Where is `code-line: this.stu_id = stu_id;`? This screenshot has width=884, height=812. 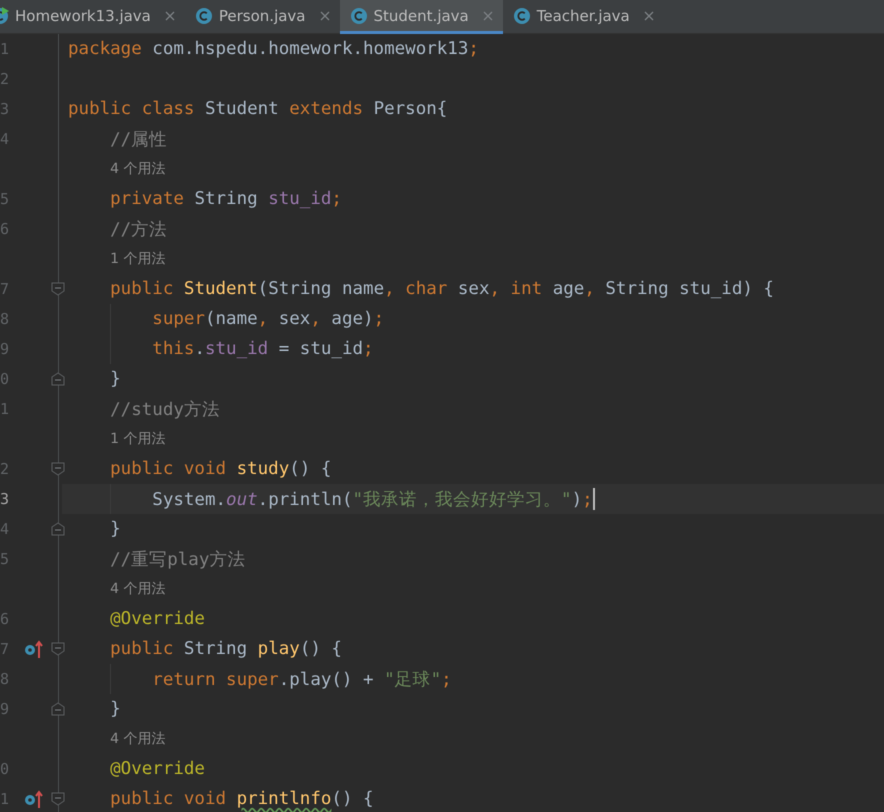 code-line: this.stu_id = stu_id; is located at coordinates (262, 349).